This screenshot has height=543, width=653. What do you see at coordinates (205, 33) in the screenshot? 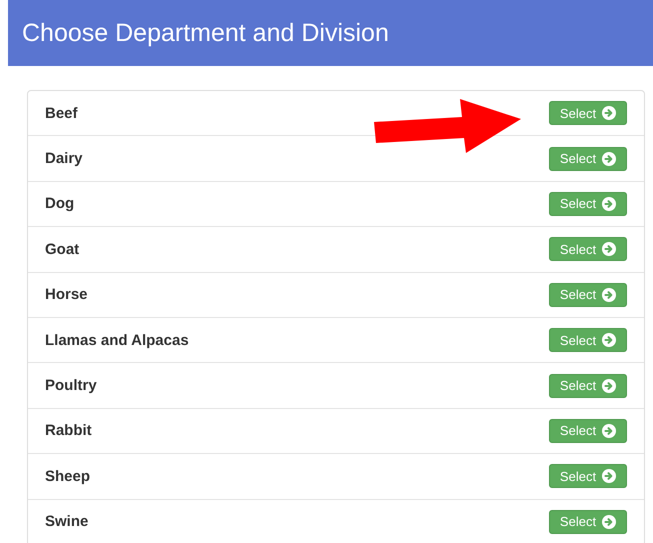
I see `page-title: Choose Department and Division` at bounding box center [205, 33].